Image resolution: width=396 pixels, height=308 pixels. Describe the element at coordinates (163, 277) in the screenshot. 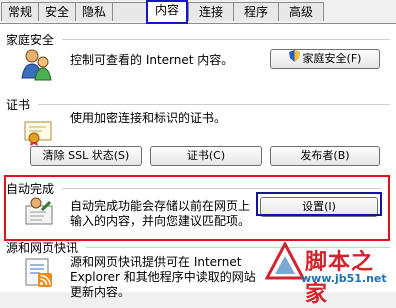

I see `feeds-description-2: Explorer 和其他程序中读取的网站` at that location.